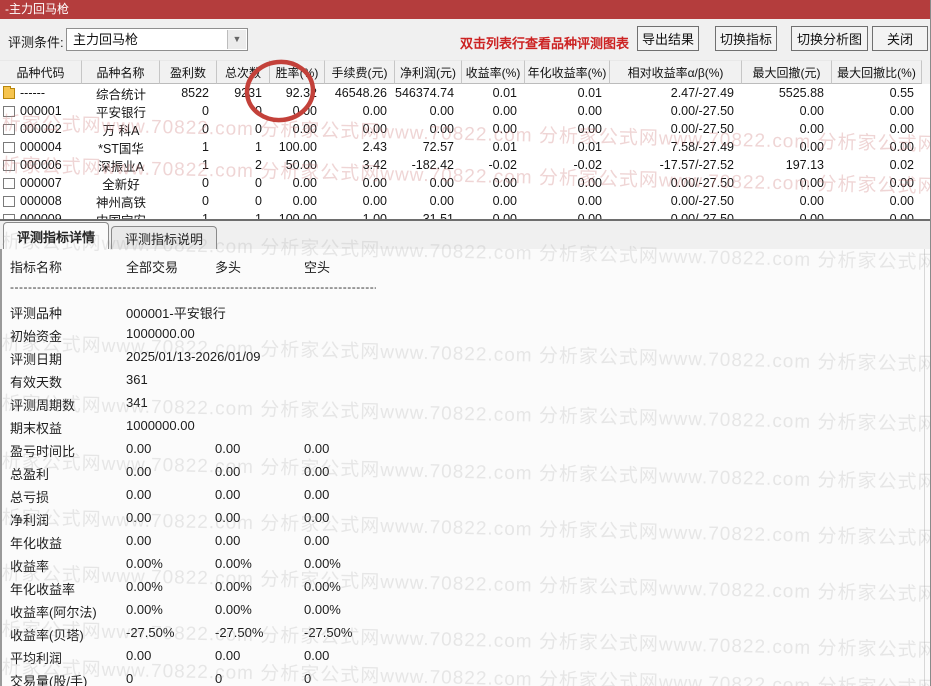  I want to click on symbol-code-cell: 000006, so click(41, 165).